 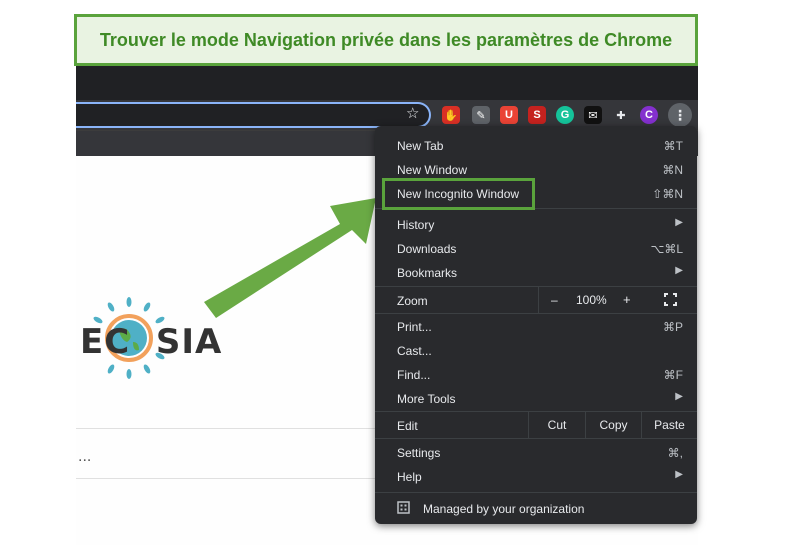 I want to click on menu-item-history: History ▶, so click(x=536, y=224).